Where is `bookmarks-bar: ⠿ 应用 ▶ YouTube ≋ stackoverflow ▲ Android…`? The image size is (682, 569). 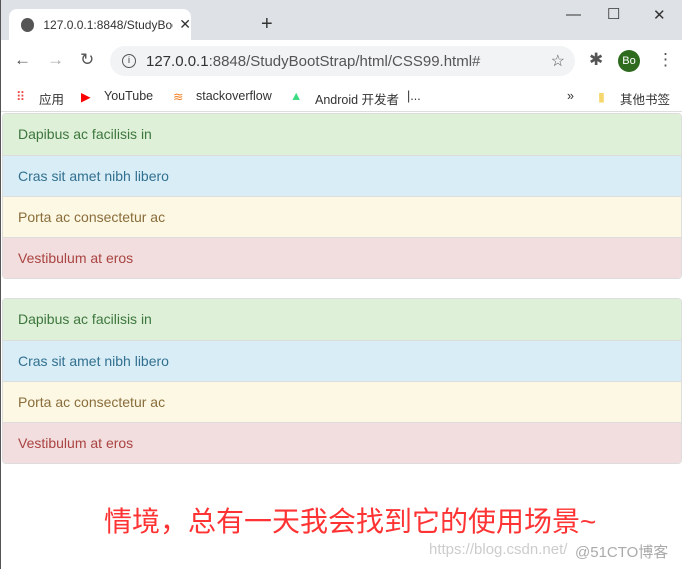
bookmarks-bar: ⠿ 应用 ▶ YouTube ≋ stackoverflow ▲ Android… is located at coordinates (341, 97).